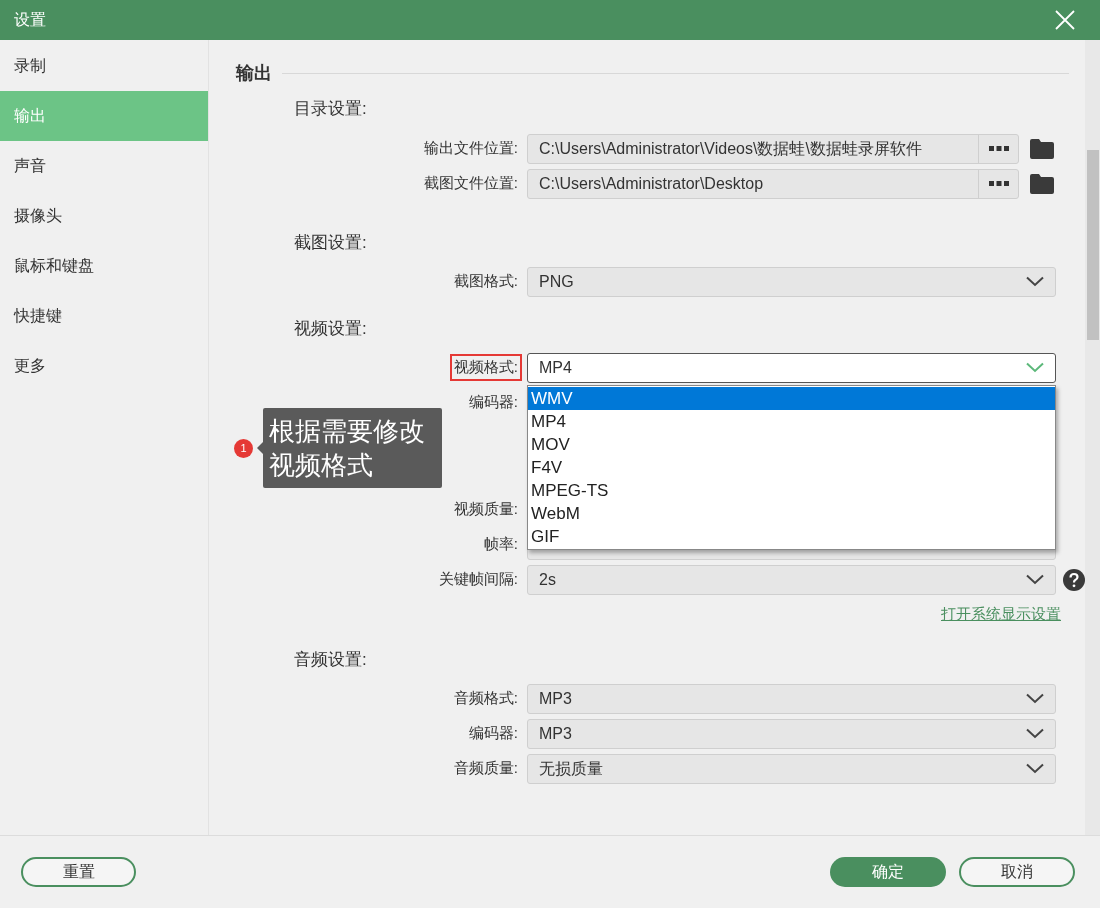 This screenshot has height=908, width=1100. I want to click on scrollbar-thumb, so click(1092, 245).